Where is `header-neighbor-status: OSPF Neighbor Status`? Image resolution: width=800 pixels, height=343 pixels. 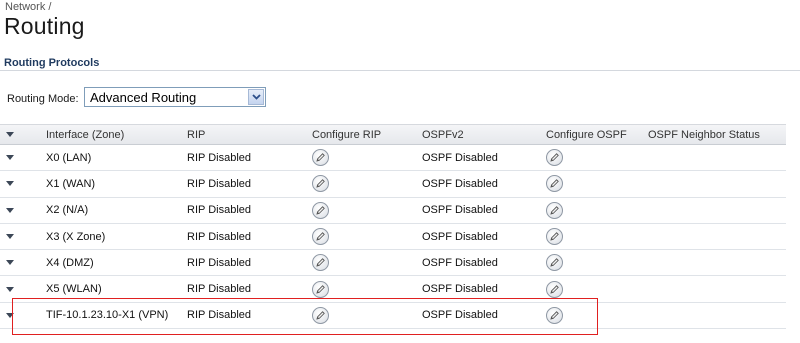
header-neighbor-status: OSPF Neighbor Status is located at coordinates (704, 134).